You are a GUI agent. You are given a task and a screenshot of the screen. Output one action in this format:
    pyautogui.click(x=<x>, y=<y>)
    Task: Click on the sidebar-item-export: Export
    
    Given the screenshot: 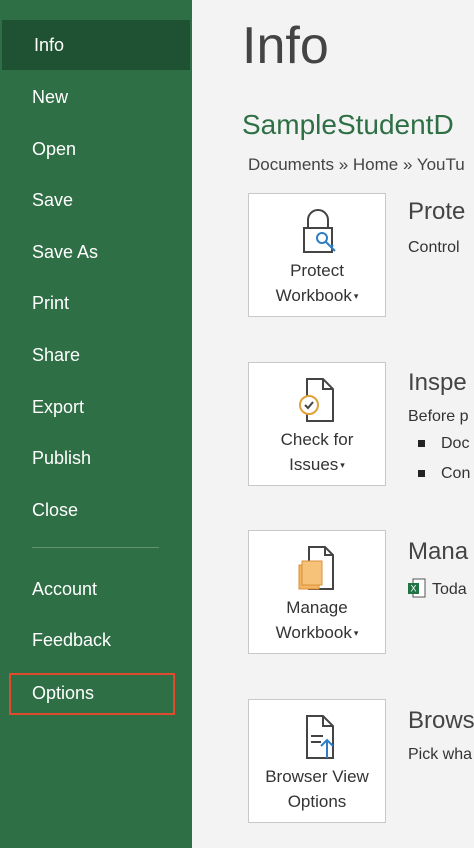 What is the action you would take?
    pyautogui.click(x=95, y=407)
    